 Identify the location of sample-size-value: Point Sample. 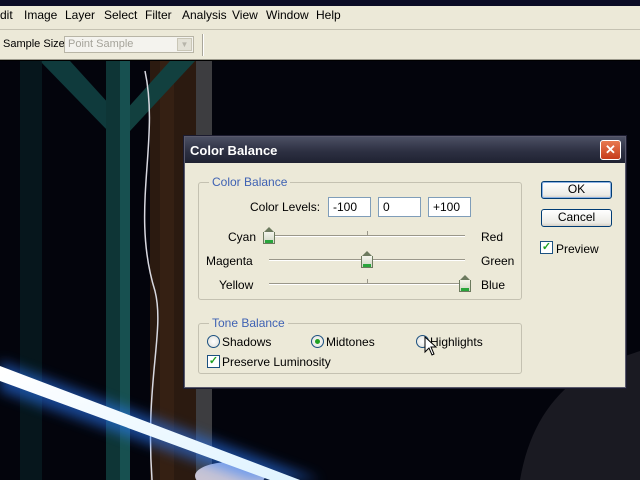
(101, 44).